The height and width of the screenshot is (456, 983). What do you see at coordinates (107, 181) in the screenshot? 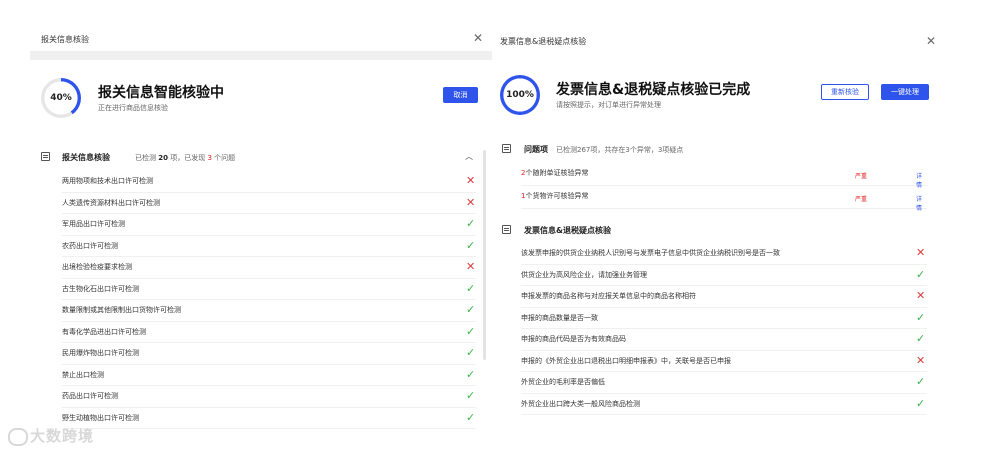
I see `check-item-label: 两用物项和技术出口许可检测` at bounding box center [107, 181].